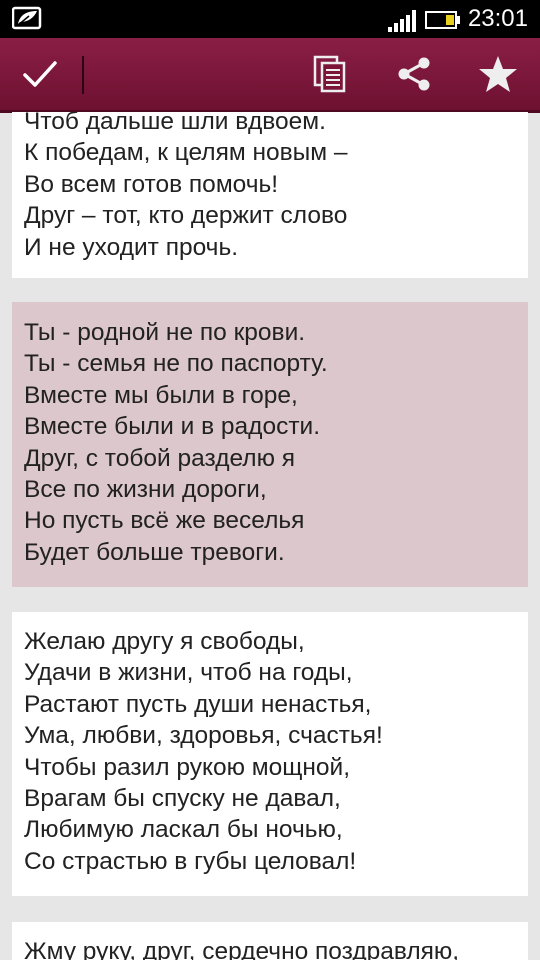  I want to click on status-bar: 23:01, so click(270, 19).